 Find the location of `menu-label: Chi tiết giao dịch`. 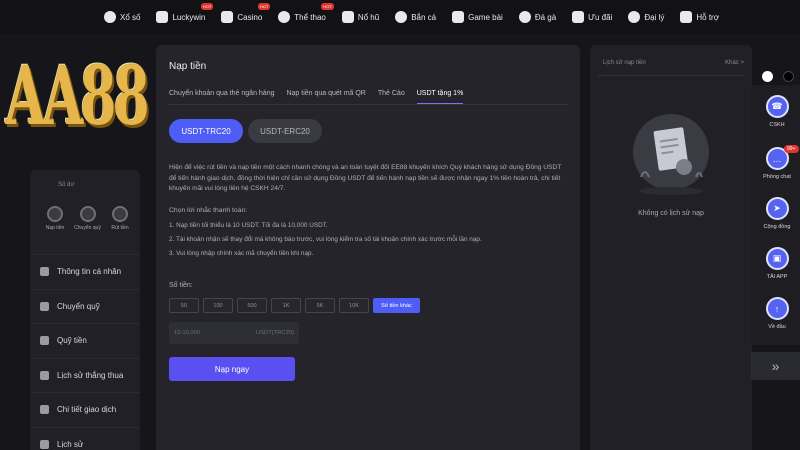

menu-label: Chi tiết giao dịch is located at coordinates (87, 410).